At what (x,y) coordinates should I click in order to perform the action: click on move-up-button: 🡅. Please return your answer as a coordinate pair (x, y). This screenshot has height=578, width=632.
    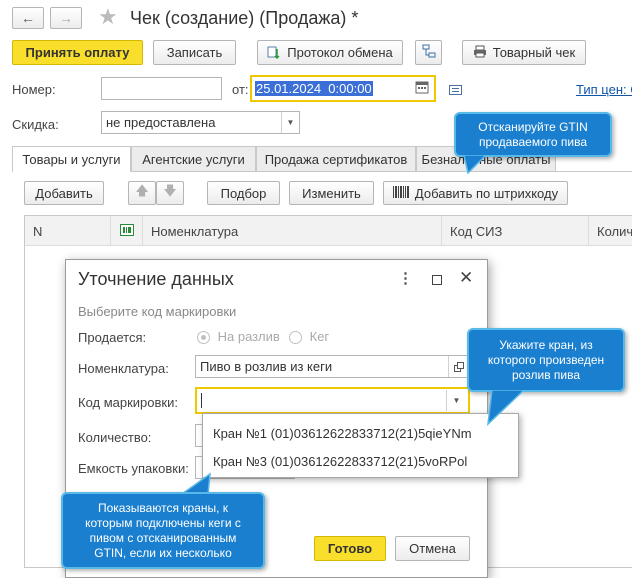
    Looking at the image, I should click on (142, 193).